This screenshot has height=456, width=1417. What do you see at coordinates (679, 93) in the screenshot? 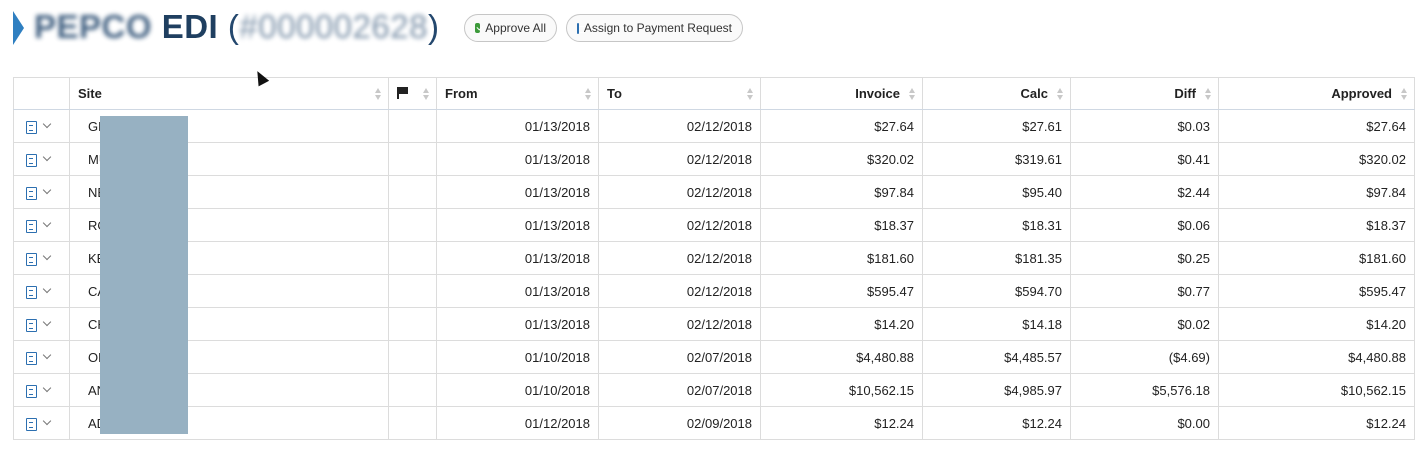
I see `to-column-header: To` at bounding box center [679, 93].